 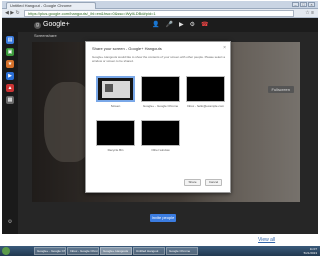 What do you see at coordinates (192, 182) in the screenshot?
I see `share-button: Share` at bounding box center [192, 182].